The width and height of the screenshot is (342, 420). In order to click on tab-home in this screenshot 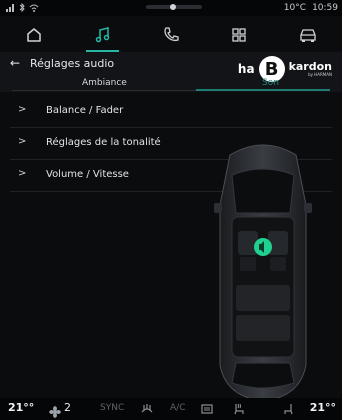, I will do `click(34, 35)`.